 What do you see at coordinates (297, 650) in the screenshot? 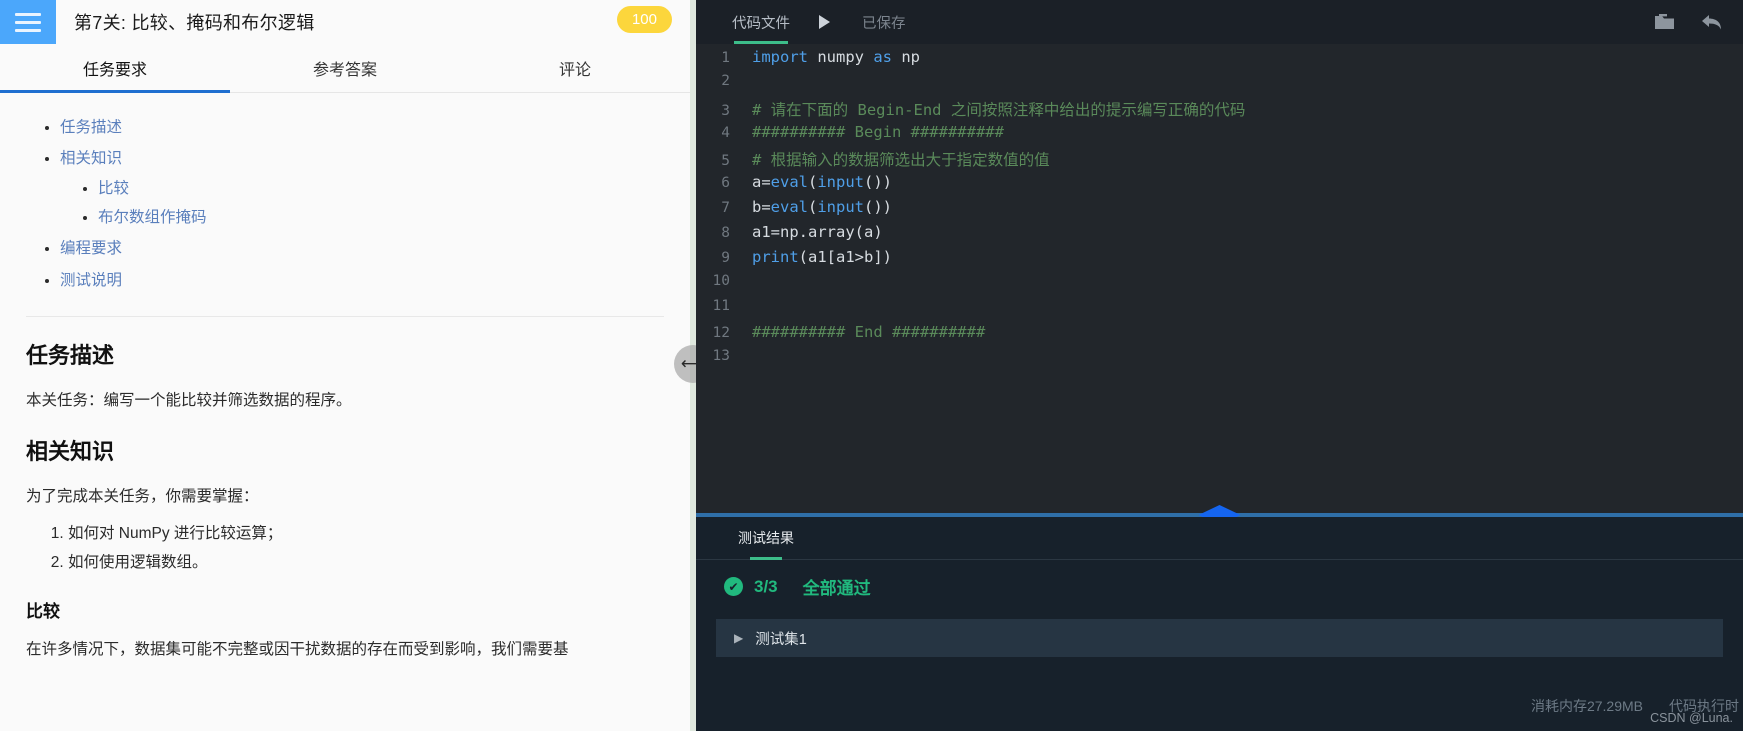
I see `paragraph-compare: 在许多情况下，数据集可能不完整或因干扰数据的存在而受到影响，我们需要基` at bounding box center [297, 650].